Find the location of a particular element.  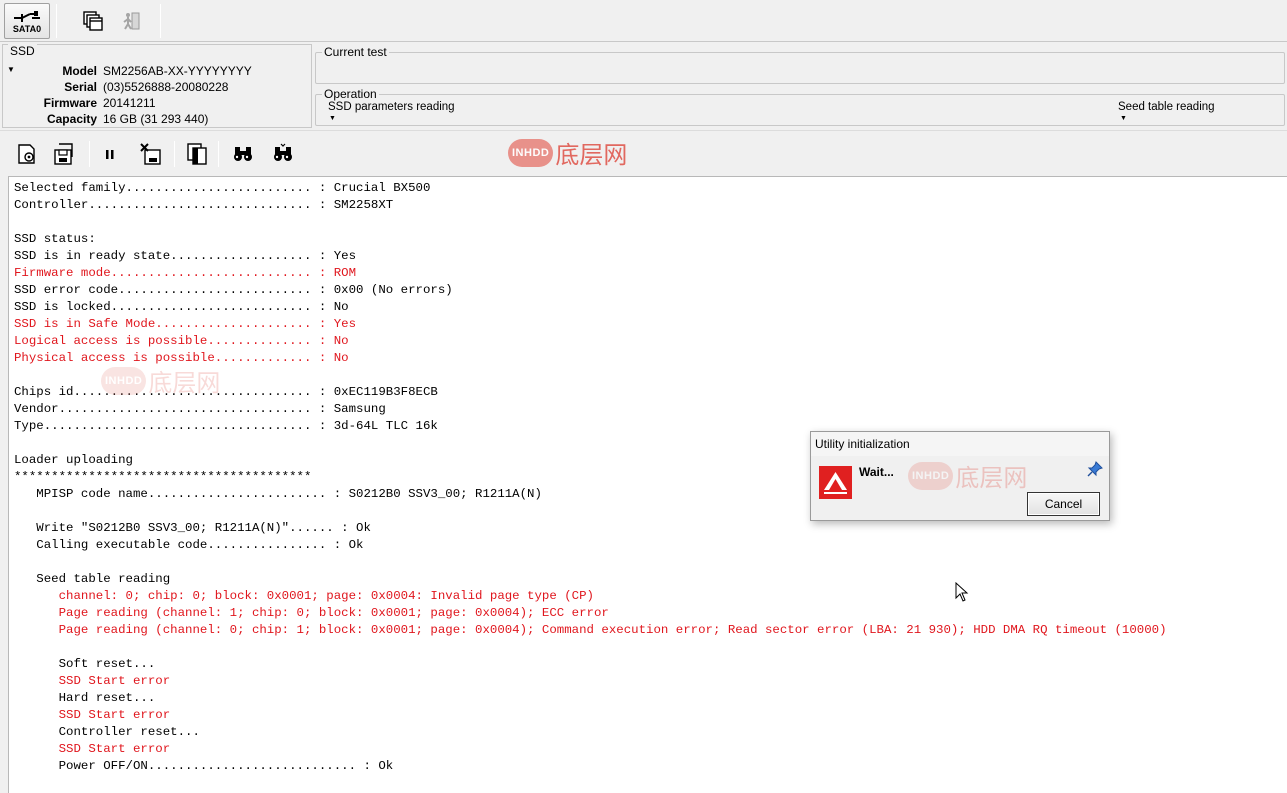

ssd-serial-value: (03)5526888-20080228 is located at coordinates (166, 87).